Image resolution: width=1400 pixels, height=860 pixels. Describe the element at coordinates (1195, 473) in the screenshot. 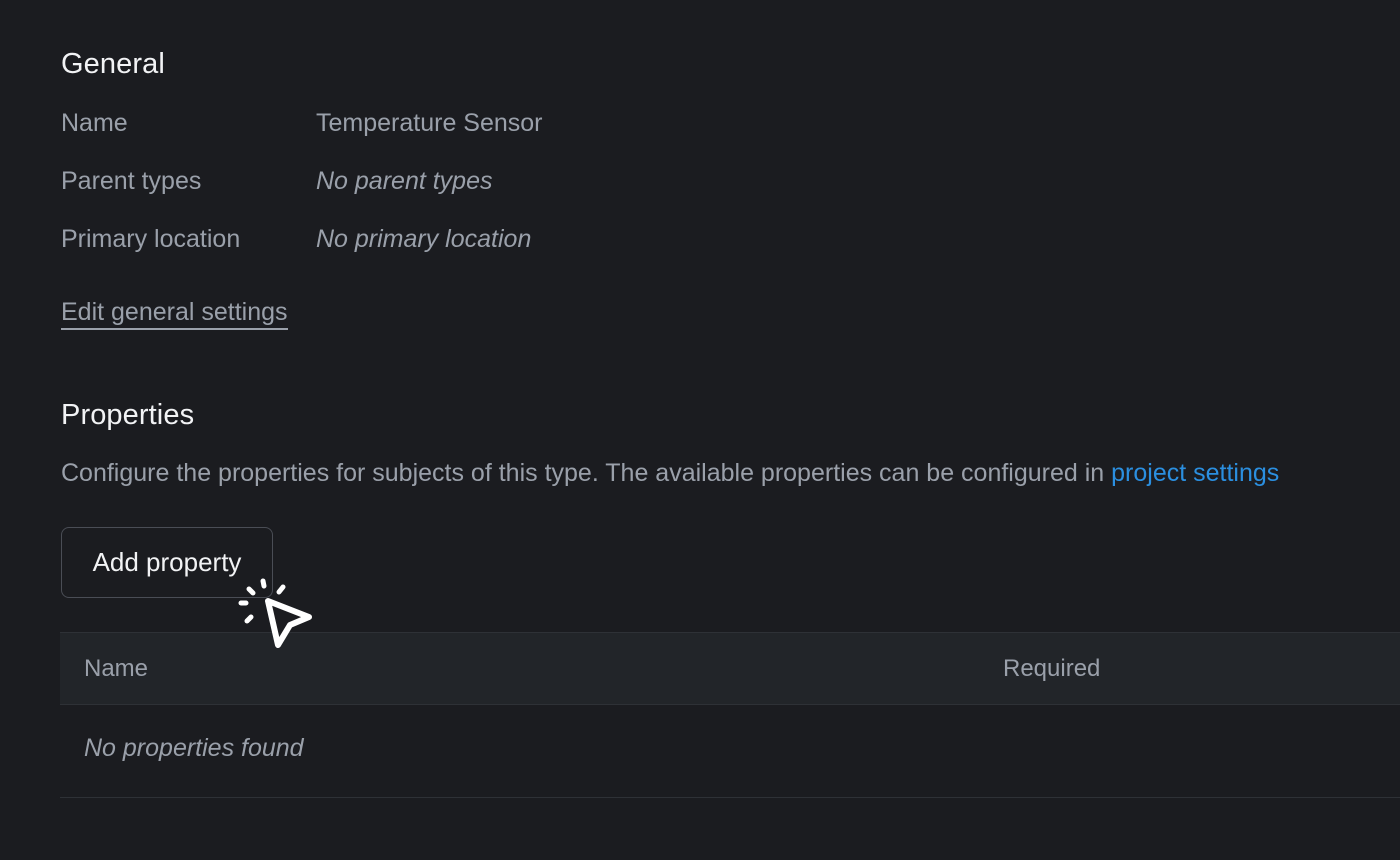

I see `project-settings-link: project settings` at that location.